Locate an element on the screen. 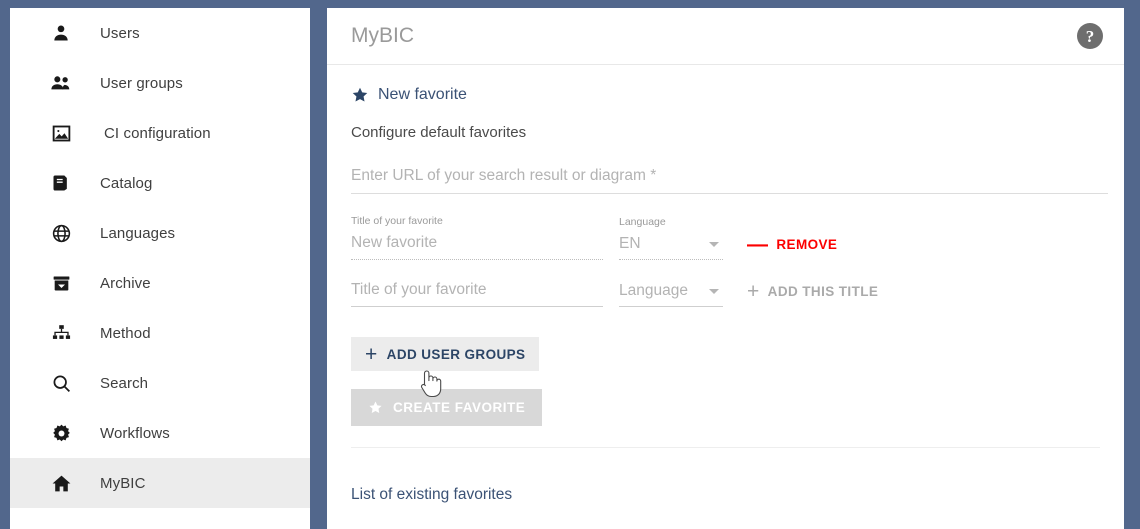  language-select-control: EN is located at coordinates (671, 247).